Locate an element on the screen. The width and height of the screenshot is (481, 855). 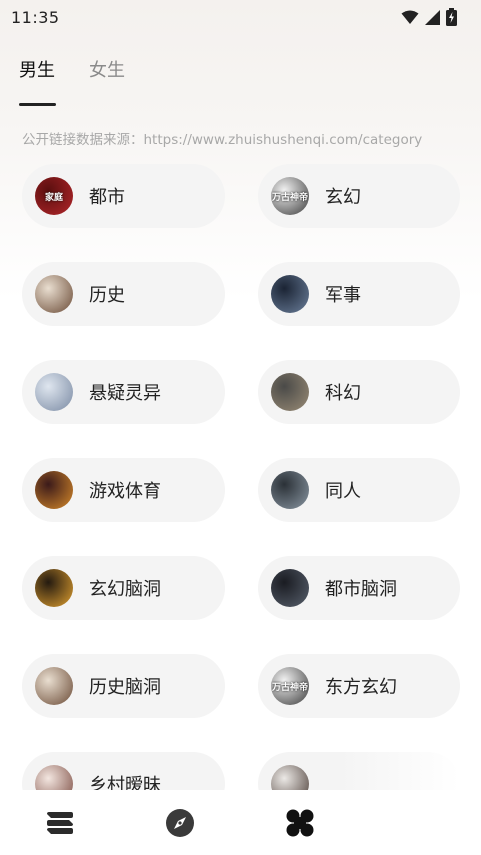
battery-charging-icon is located at coordinates (451, 17).